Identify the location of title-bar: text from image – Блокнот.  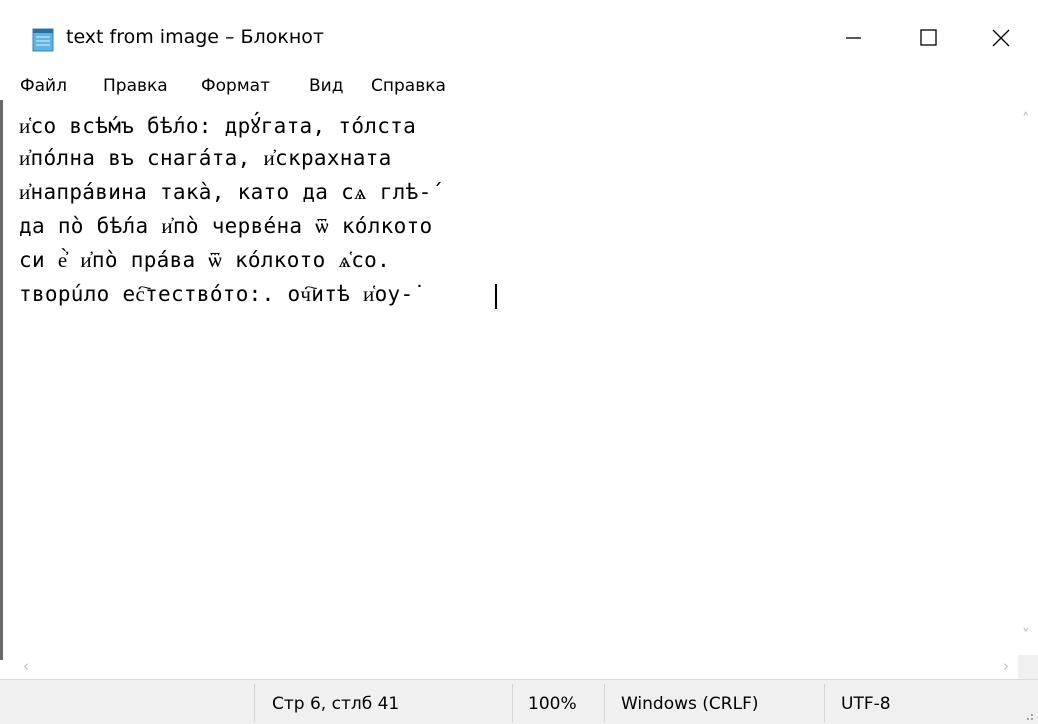
(519, 35).